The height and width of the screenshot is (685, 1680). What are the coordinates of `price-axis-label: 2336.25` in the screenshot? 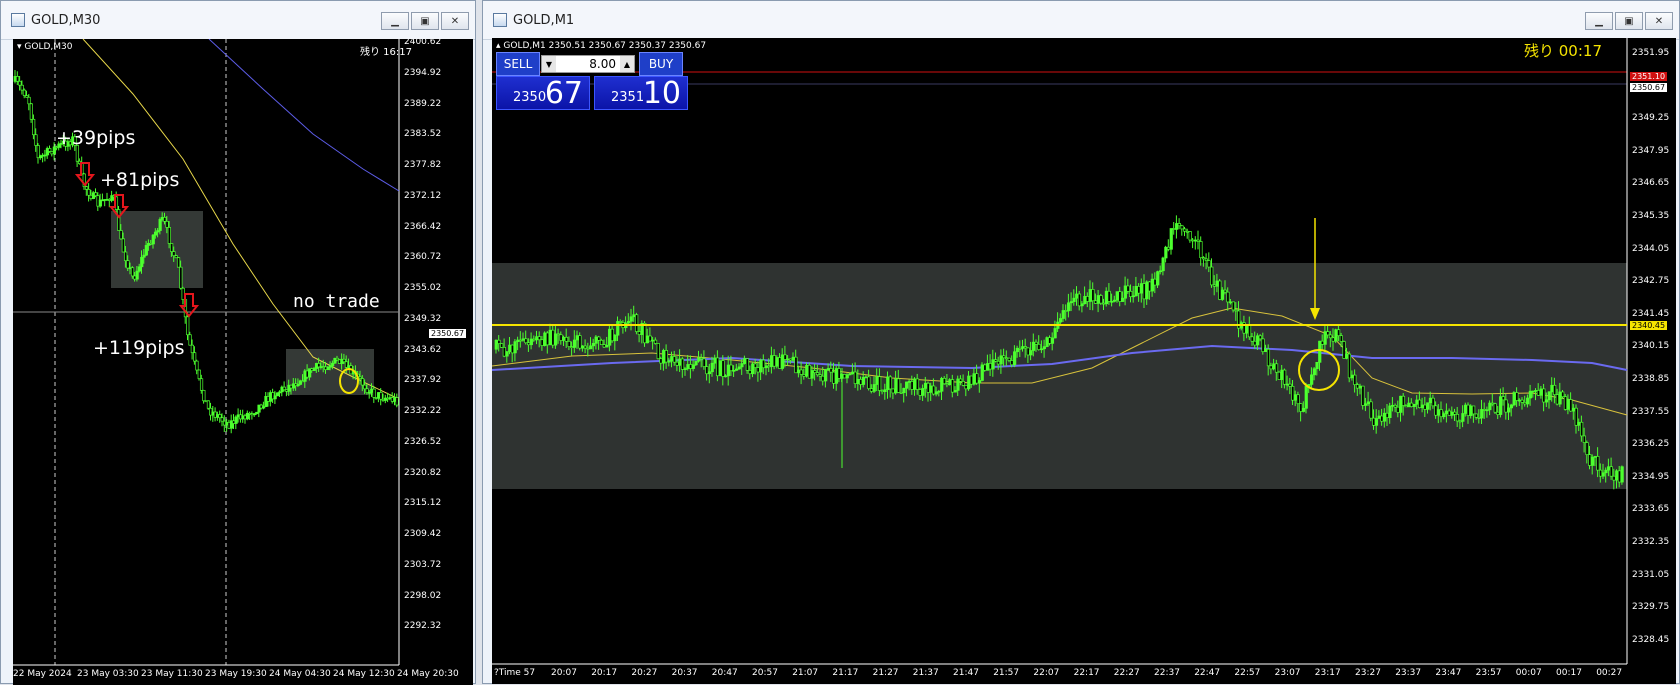 It's located at (1651, 444).